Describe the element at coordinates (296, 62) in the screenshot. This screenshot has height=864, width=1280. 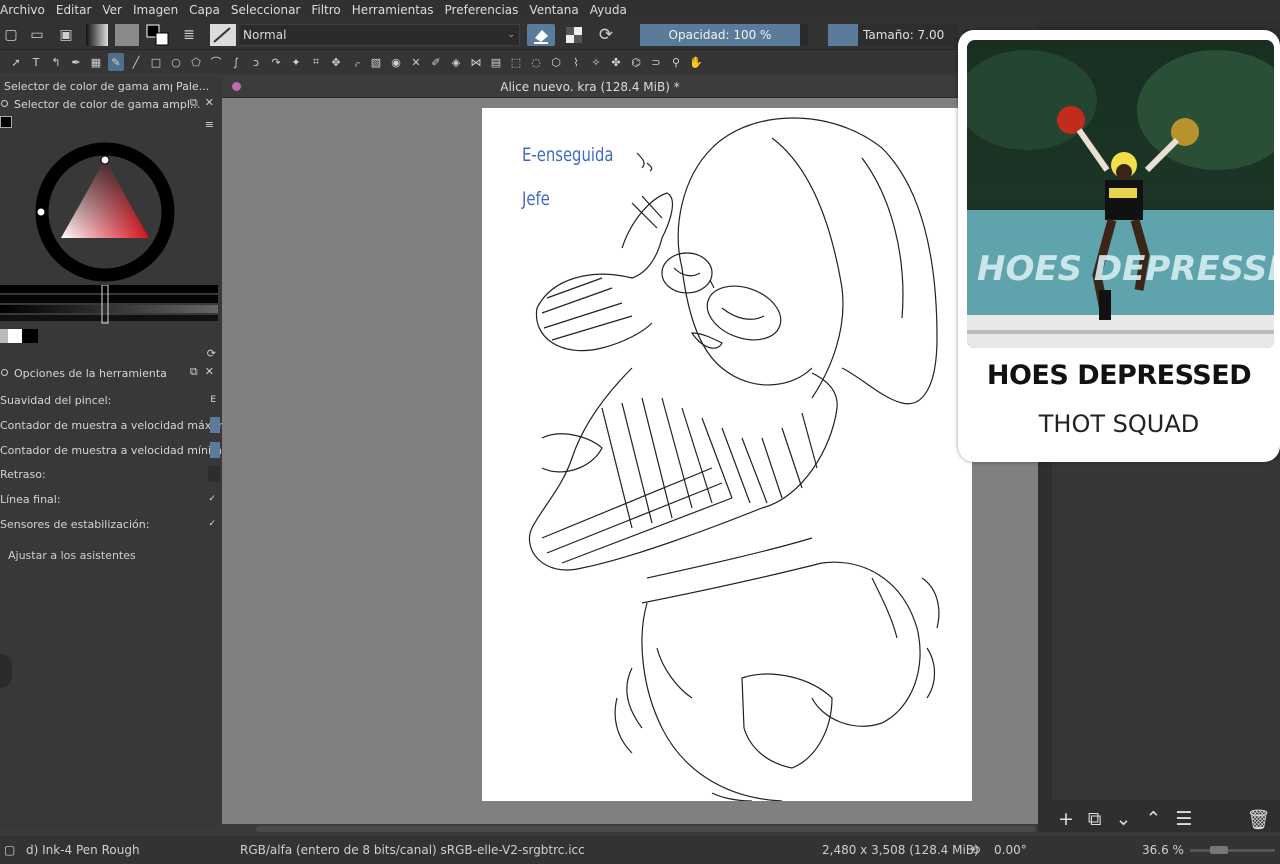
I see `multibrush-icon: ✦` at that location.